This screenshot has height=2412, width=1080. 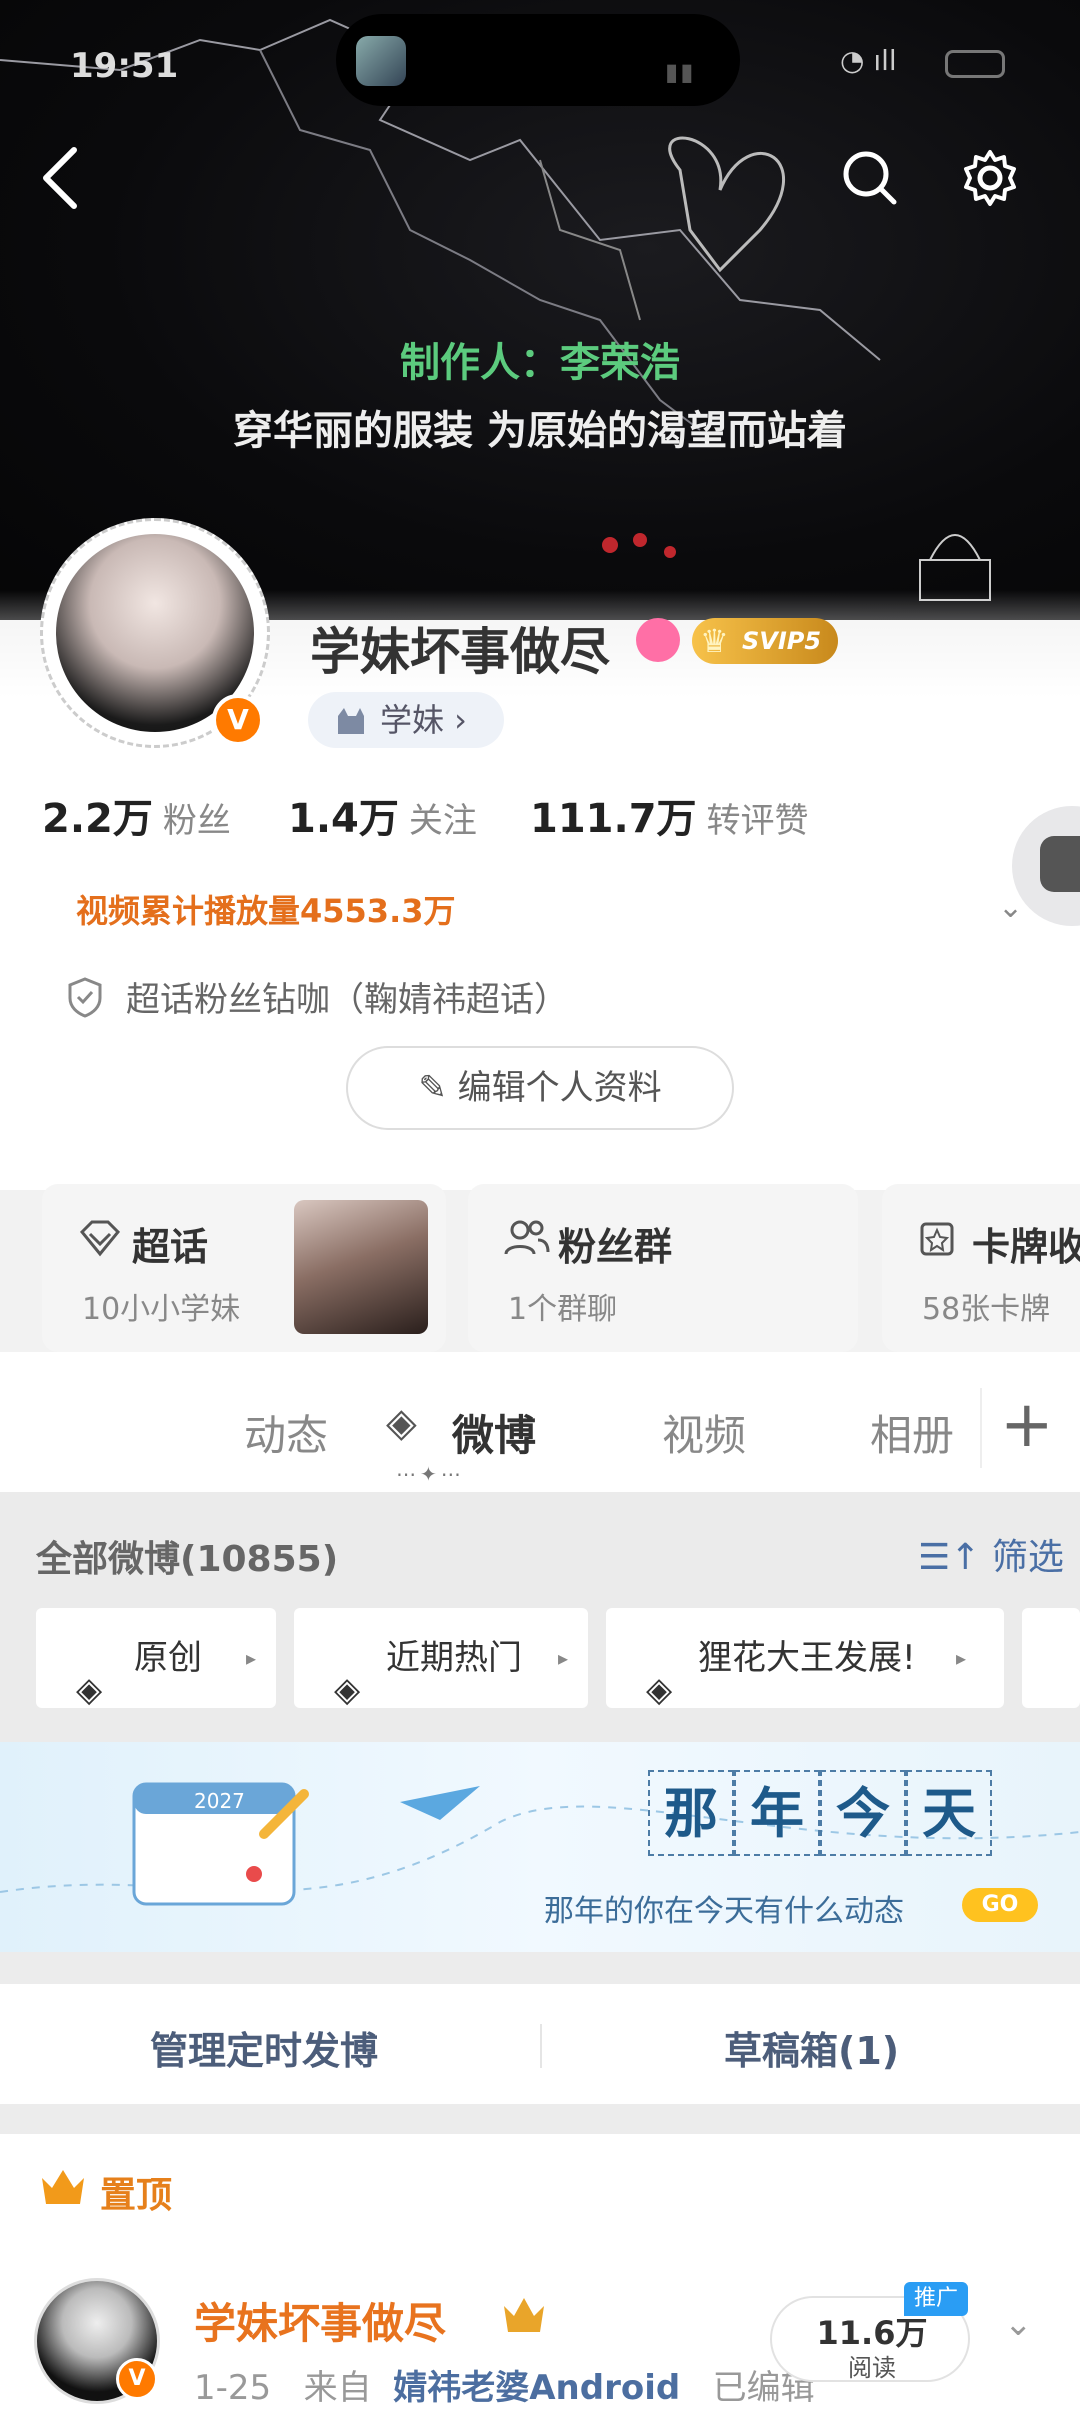 I want to click on card-collection-title: 卡牌收, so click(x=1026, y=1247).